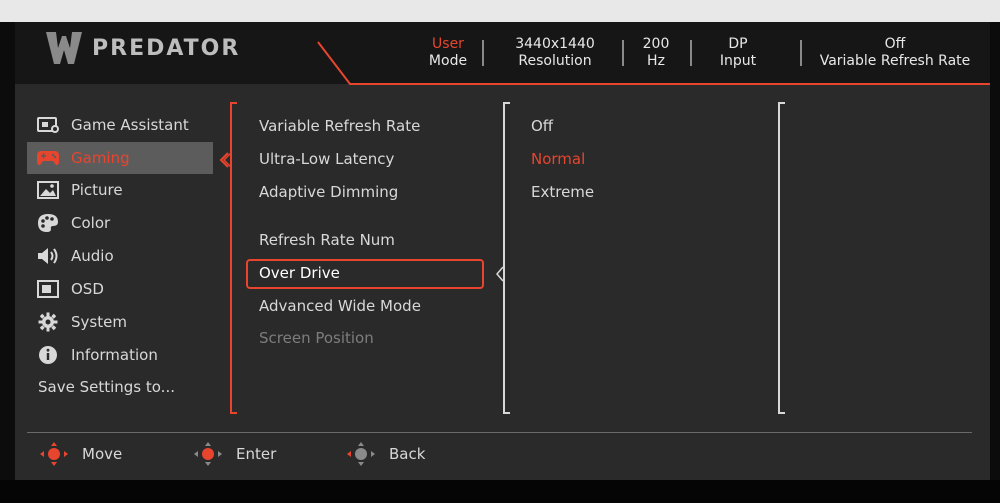 Image resolution: width=1000 pixels, height=503 pixels. What do you see at coordinates (506, 258) in the screenshot?
I see `options-bracket-left` at bounding box center [506, 258].